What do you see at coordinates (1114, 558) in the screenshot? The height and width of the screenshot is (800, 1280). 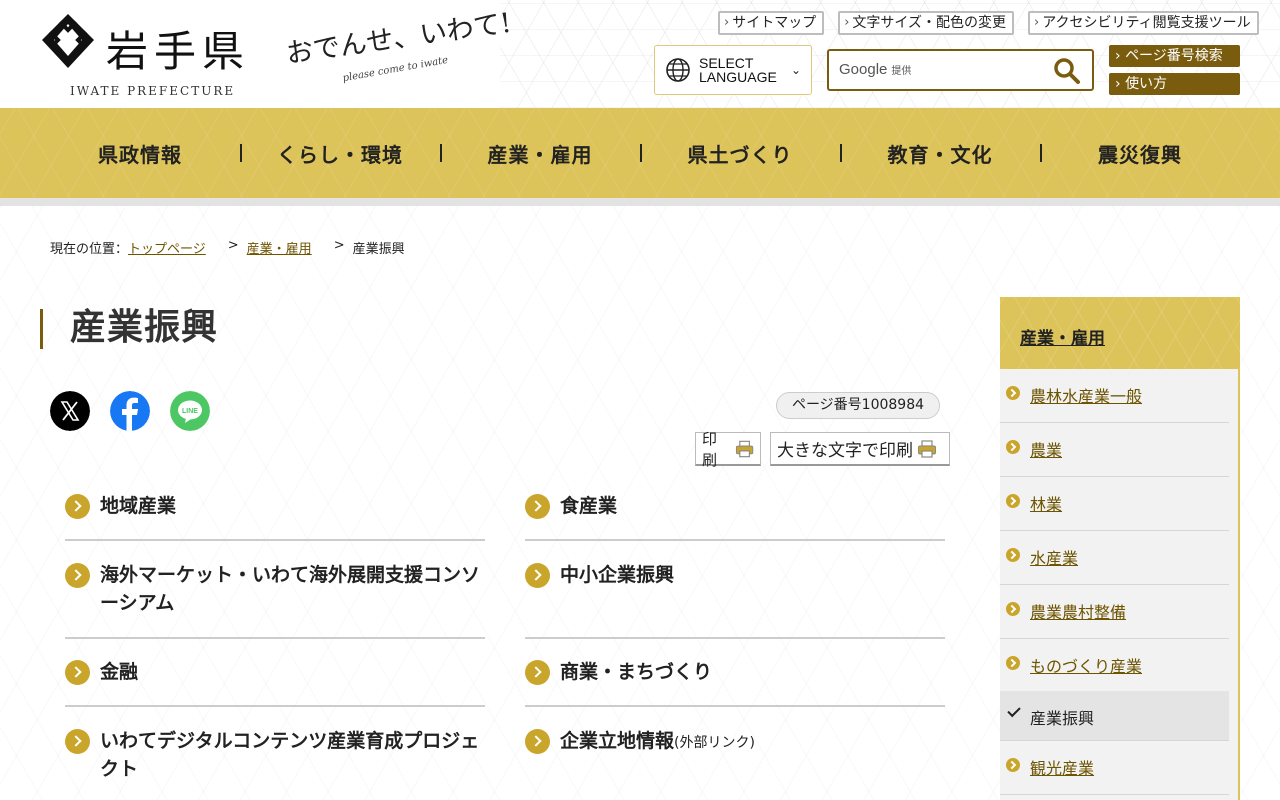 I see `sidebar-item-fishery: 水産業` at bounding box center [1114, 558].